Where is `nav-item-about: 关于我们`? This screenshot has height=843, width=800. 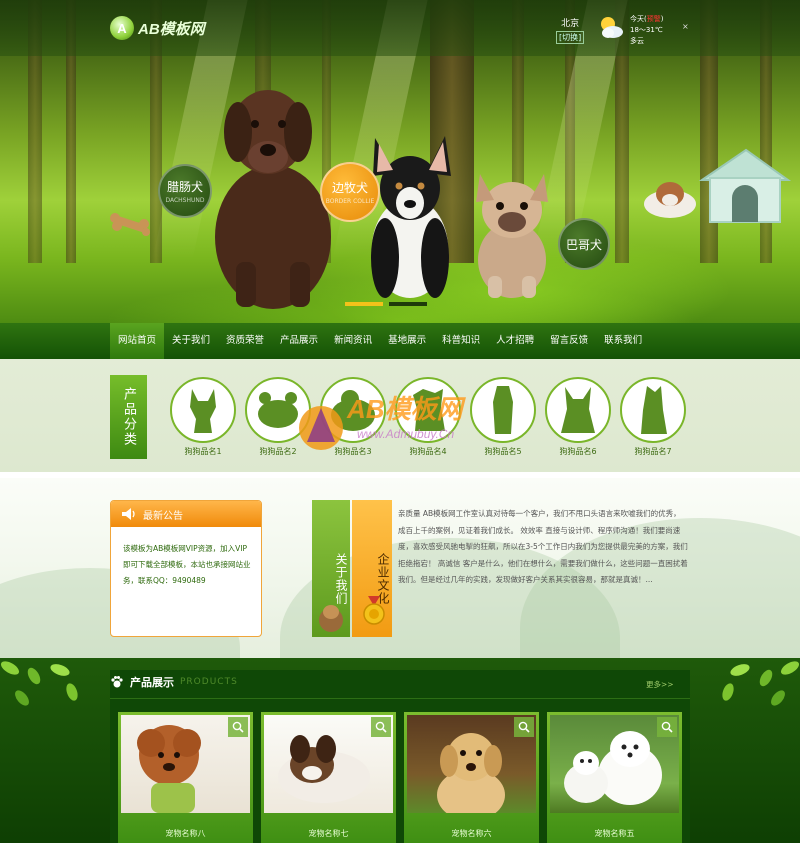 nav-item-about: 关于我们 is located at coordinates (191, 341).